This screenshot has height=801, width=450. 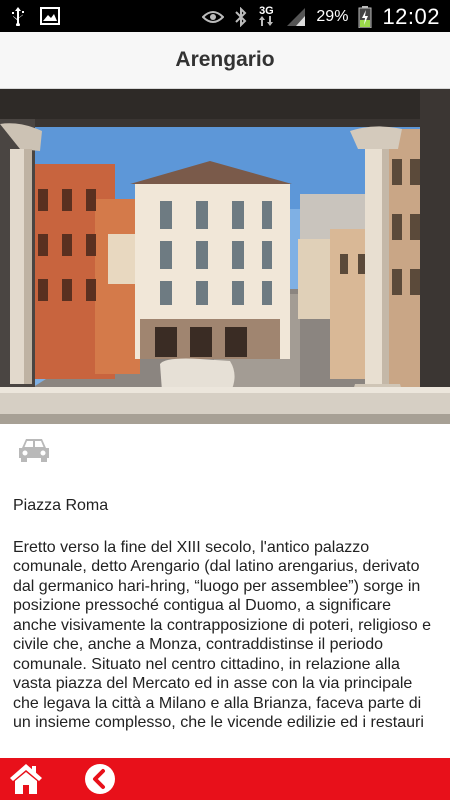 I want to click on car-icon, so click(x=34, y=450).